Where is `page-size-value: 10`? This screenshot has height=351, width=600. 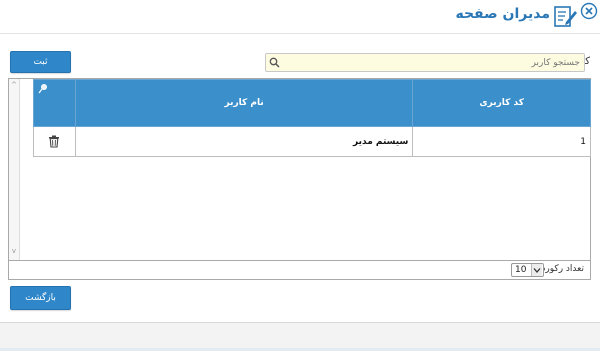 page-size-value: 10 is located at coordinates (520, 270).